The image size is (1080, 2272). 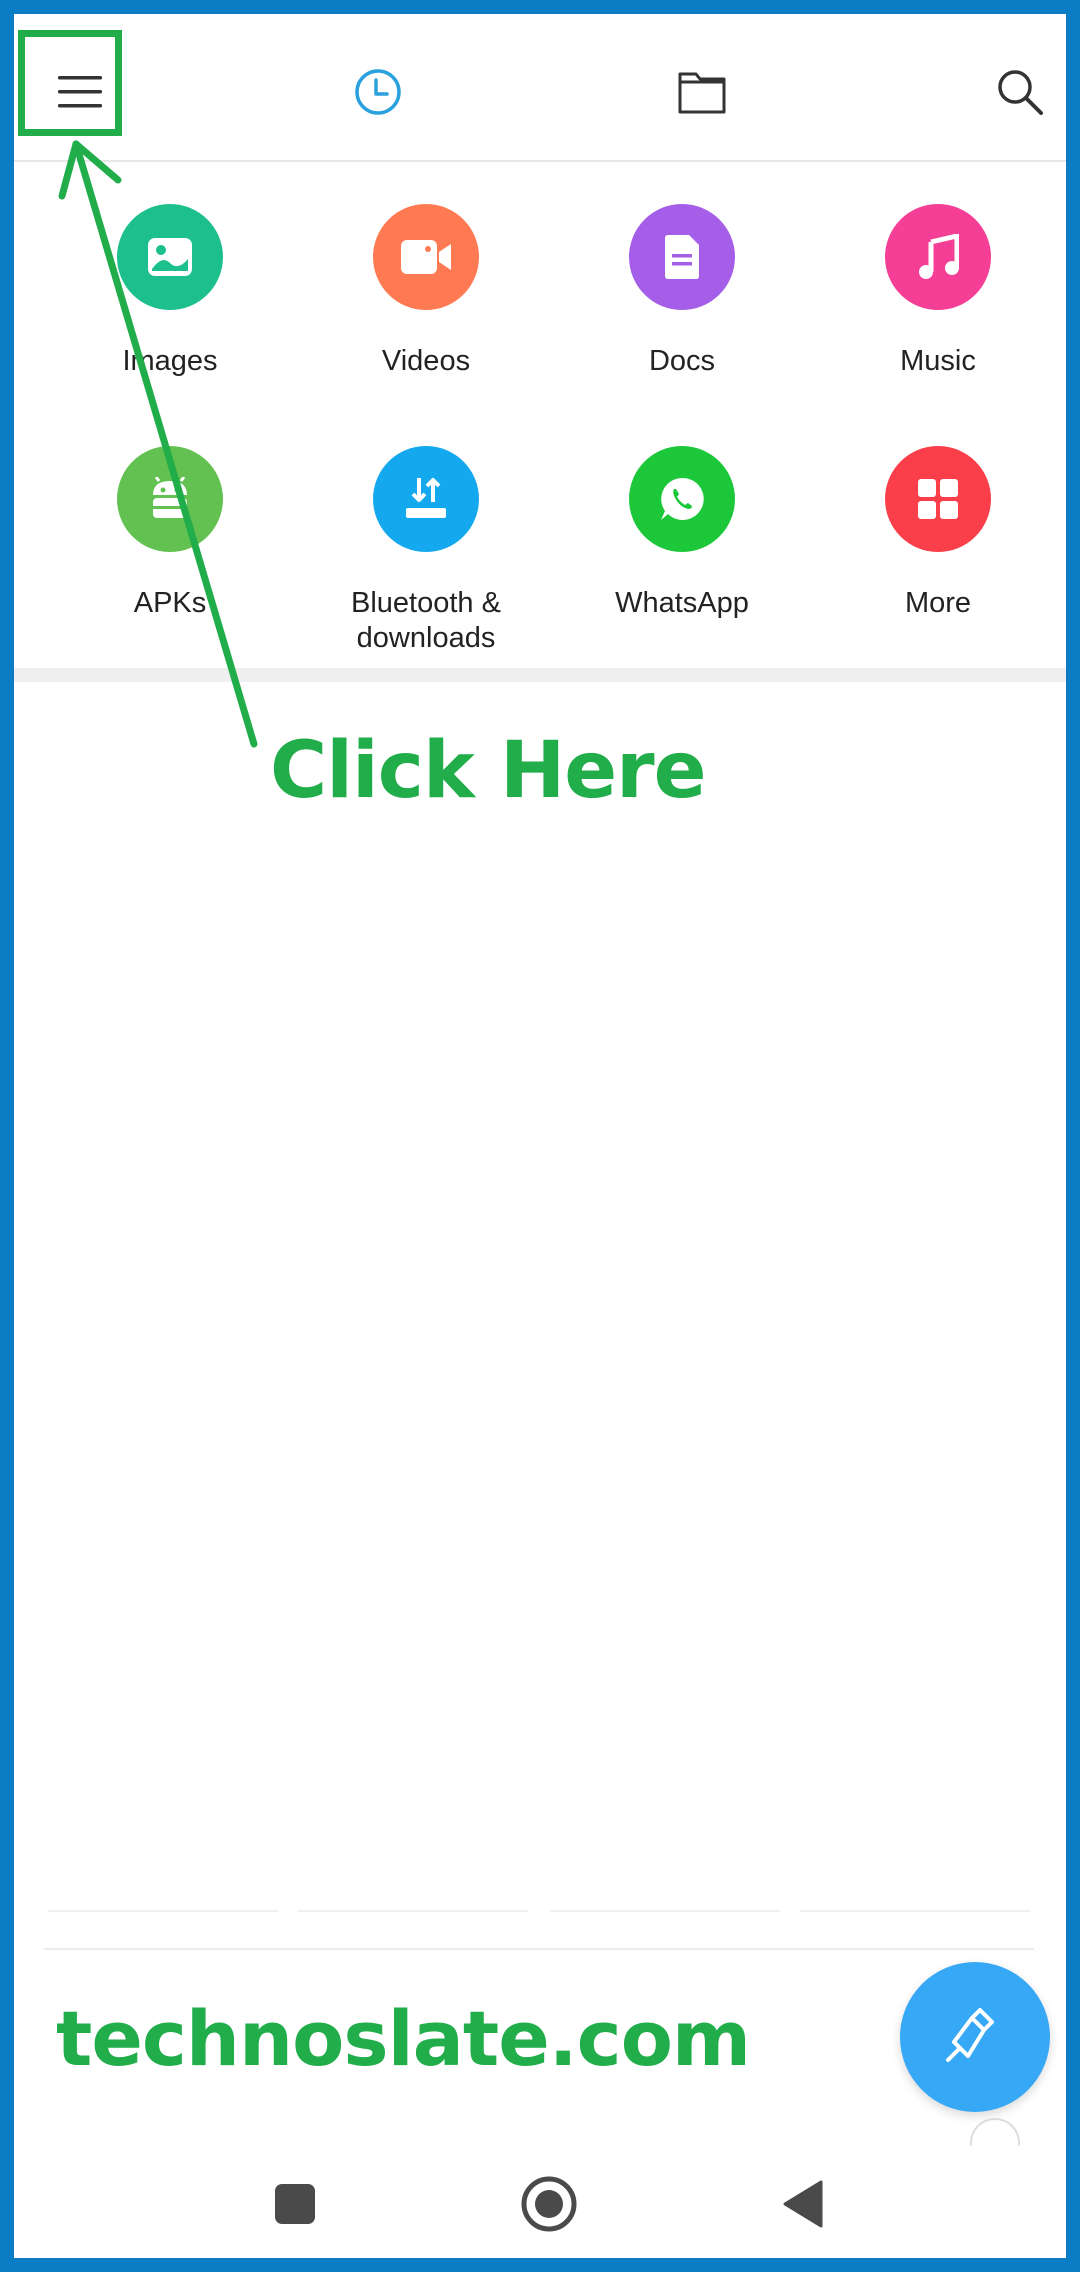 I want to click on music-note-icon, so click(x=939, y=256).